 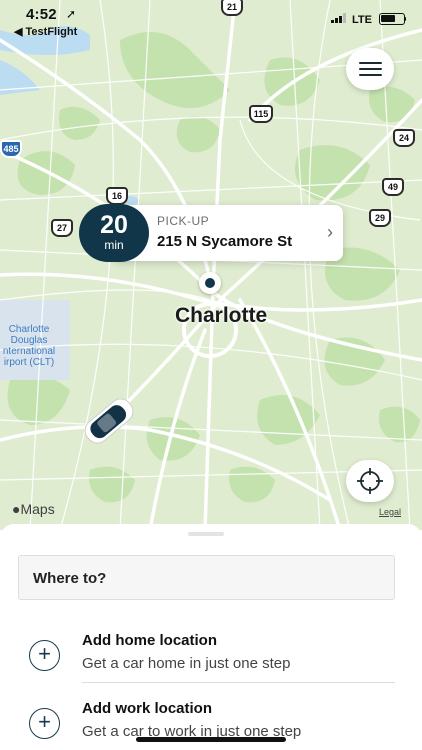 What do you see at coordinates (149, 640) in the screenshot?
I see `saved-item-title: Add home location` at bounding box center [149, 640].